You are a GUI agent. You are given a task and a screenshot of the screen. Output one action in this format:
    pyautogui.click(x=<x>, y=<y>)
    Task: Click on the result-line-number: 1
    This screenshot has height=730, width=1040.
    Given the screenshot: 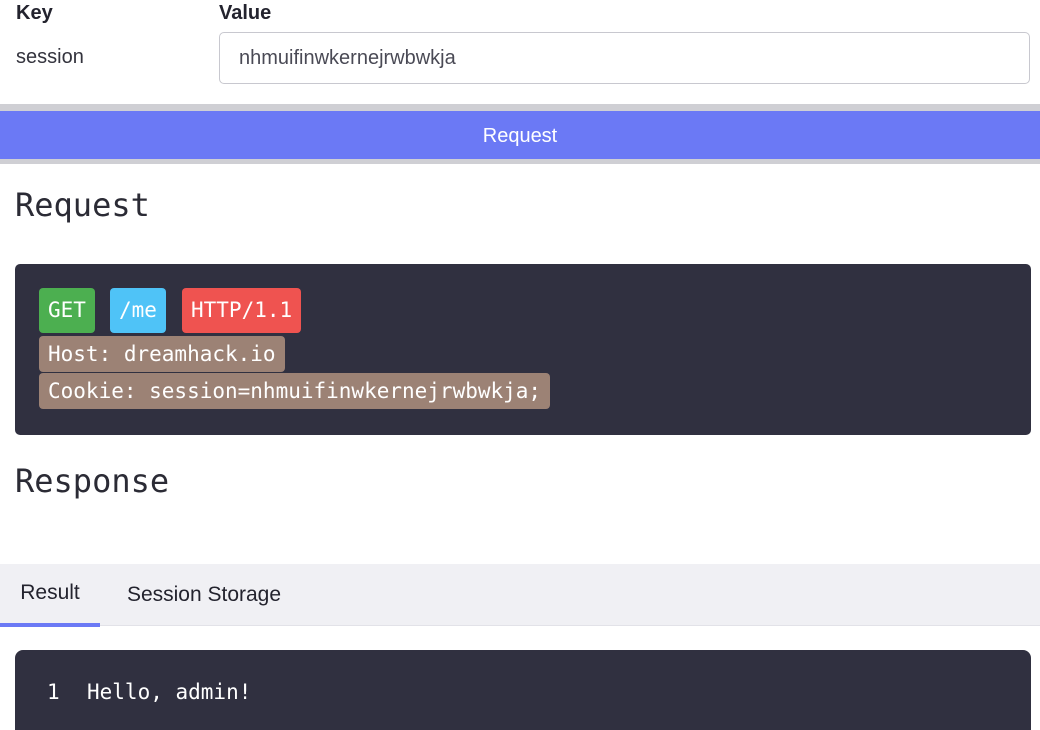 What is the action you would take?
    pyautogui.click(x=53, y=692)
    